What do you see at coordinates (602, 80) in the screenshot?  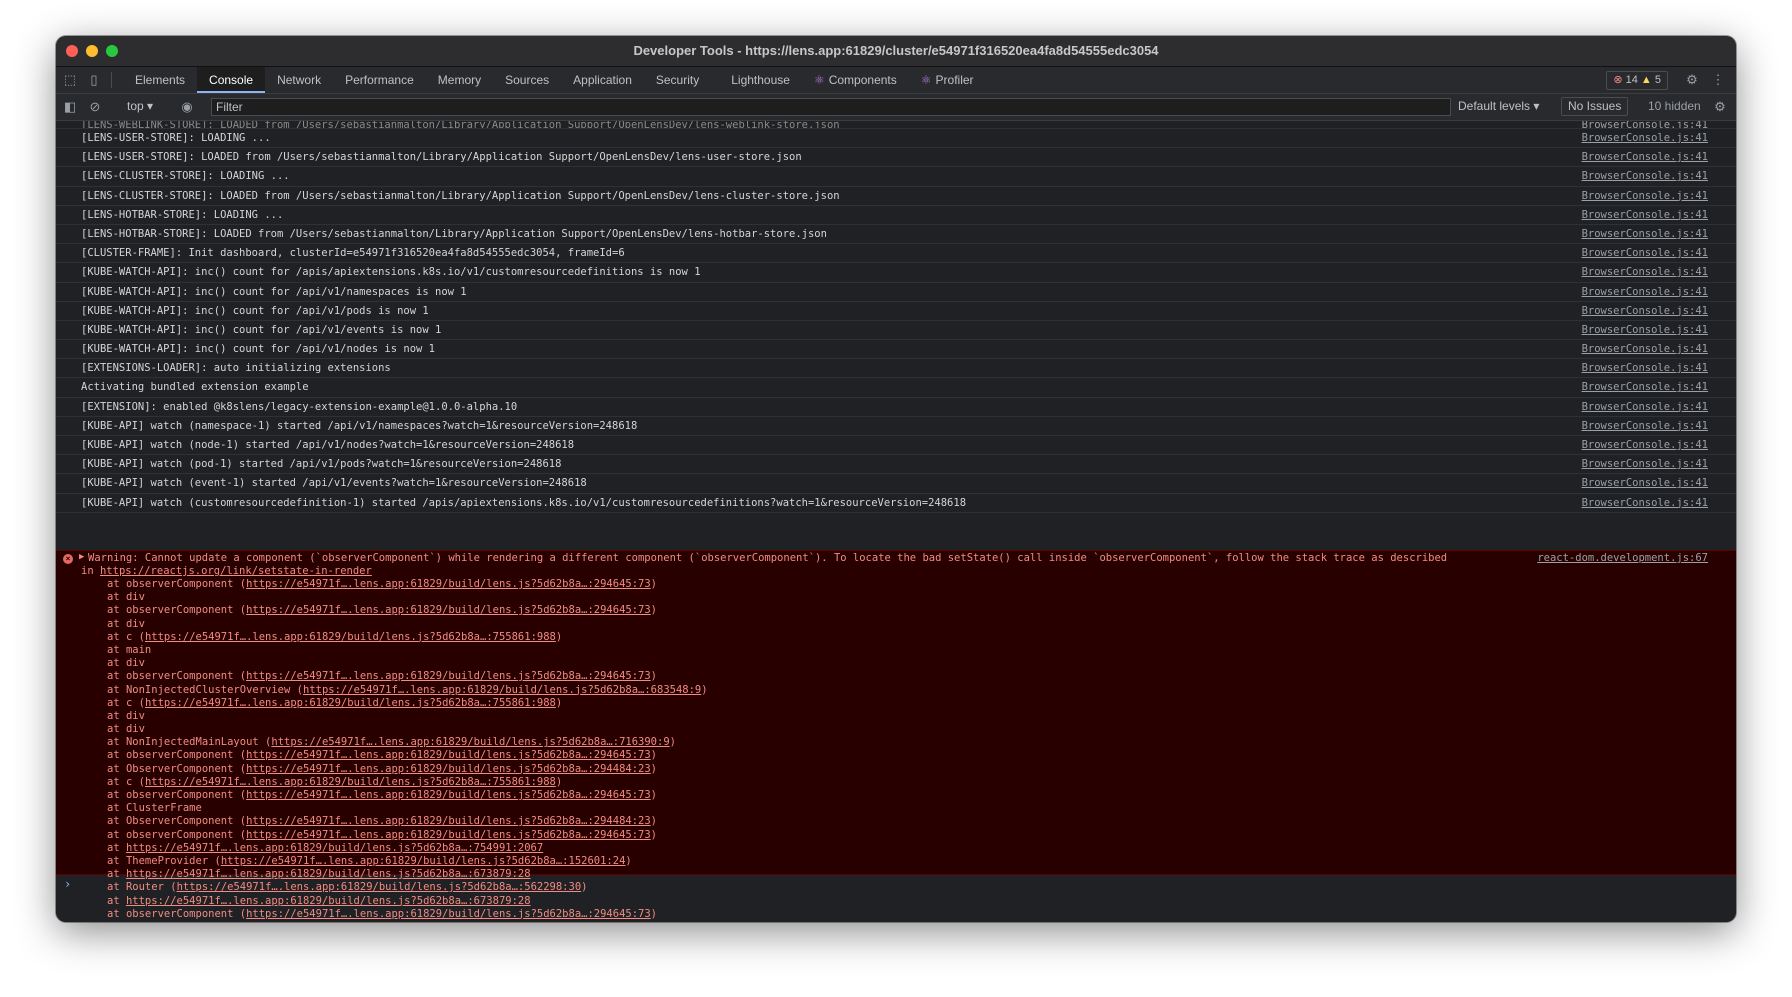 I see `tab-application: Application` at bounding box center [602, 80].